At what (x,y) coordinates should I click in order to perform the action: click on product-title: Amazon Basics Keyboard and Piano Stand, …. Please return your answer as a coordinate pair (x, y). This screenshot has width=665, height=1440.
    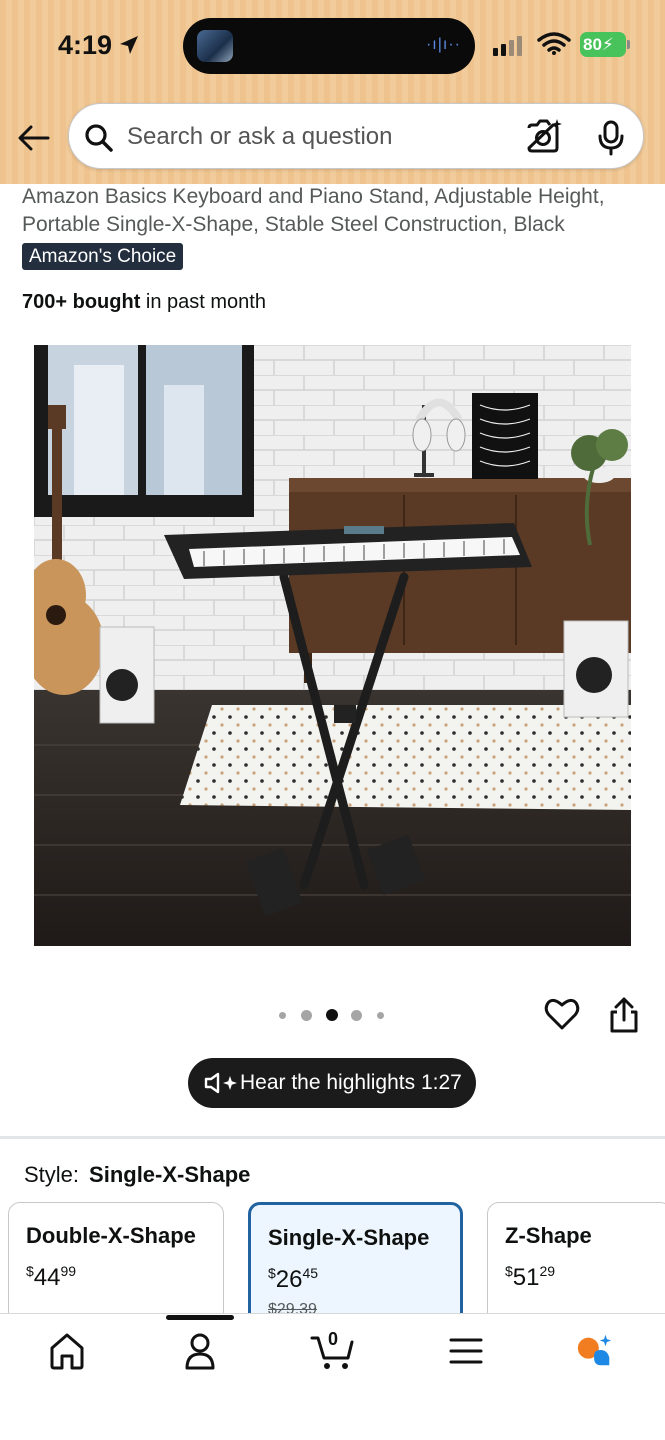
    Looking at the image, I should click on (332, 211).